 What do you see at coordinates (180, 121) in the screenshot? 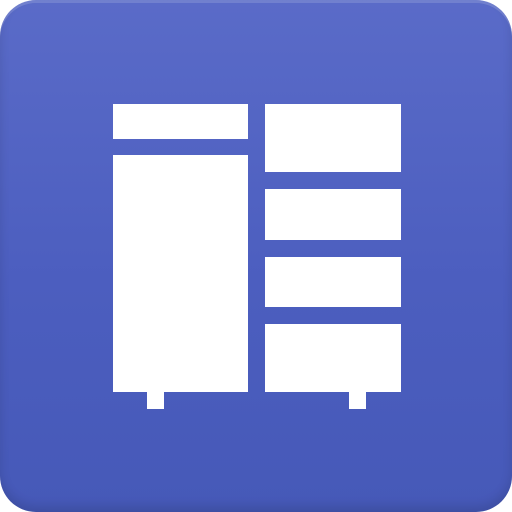
I see `wardrobe-top-shelf` at bounding box center [180, 121].